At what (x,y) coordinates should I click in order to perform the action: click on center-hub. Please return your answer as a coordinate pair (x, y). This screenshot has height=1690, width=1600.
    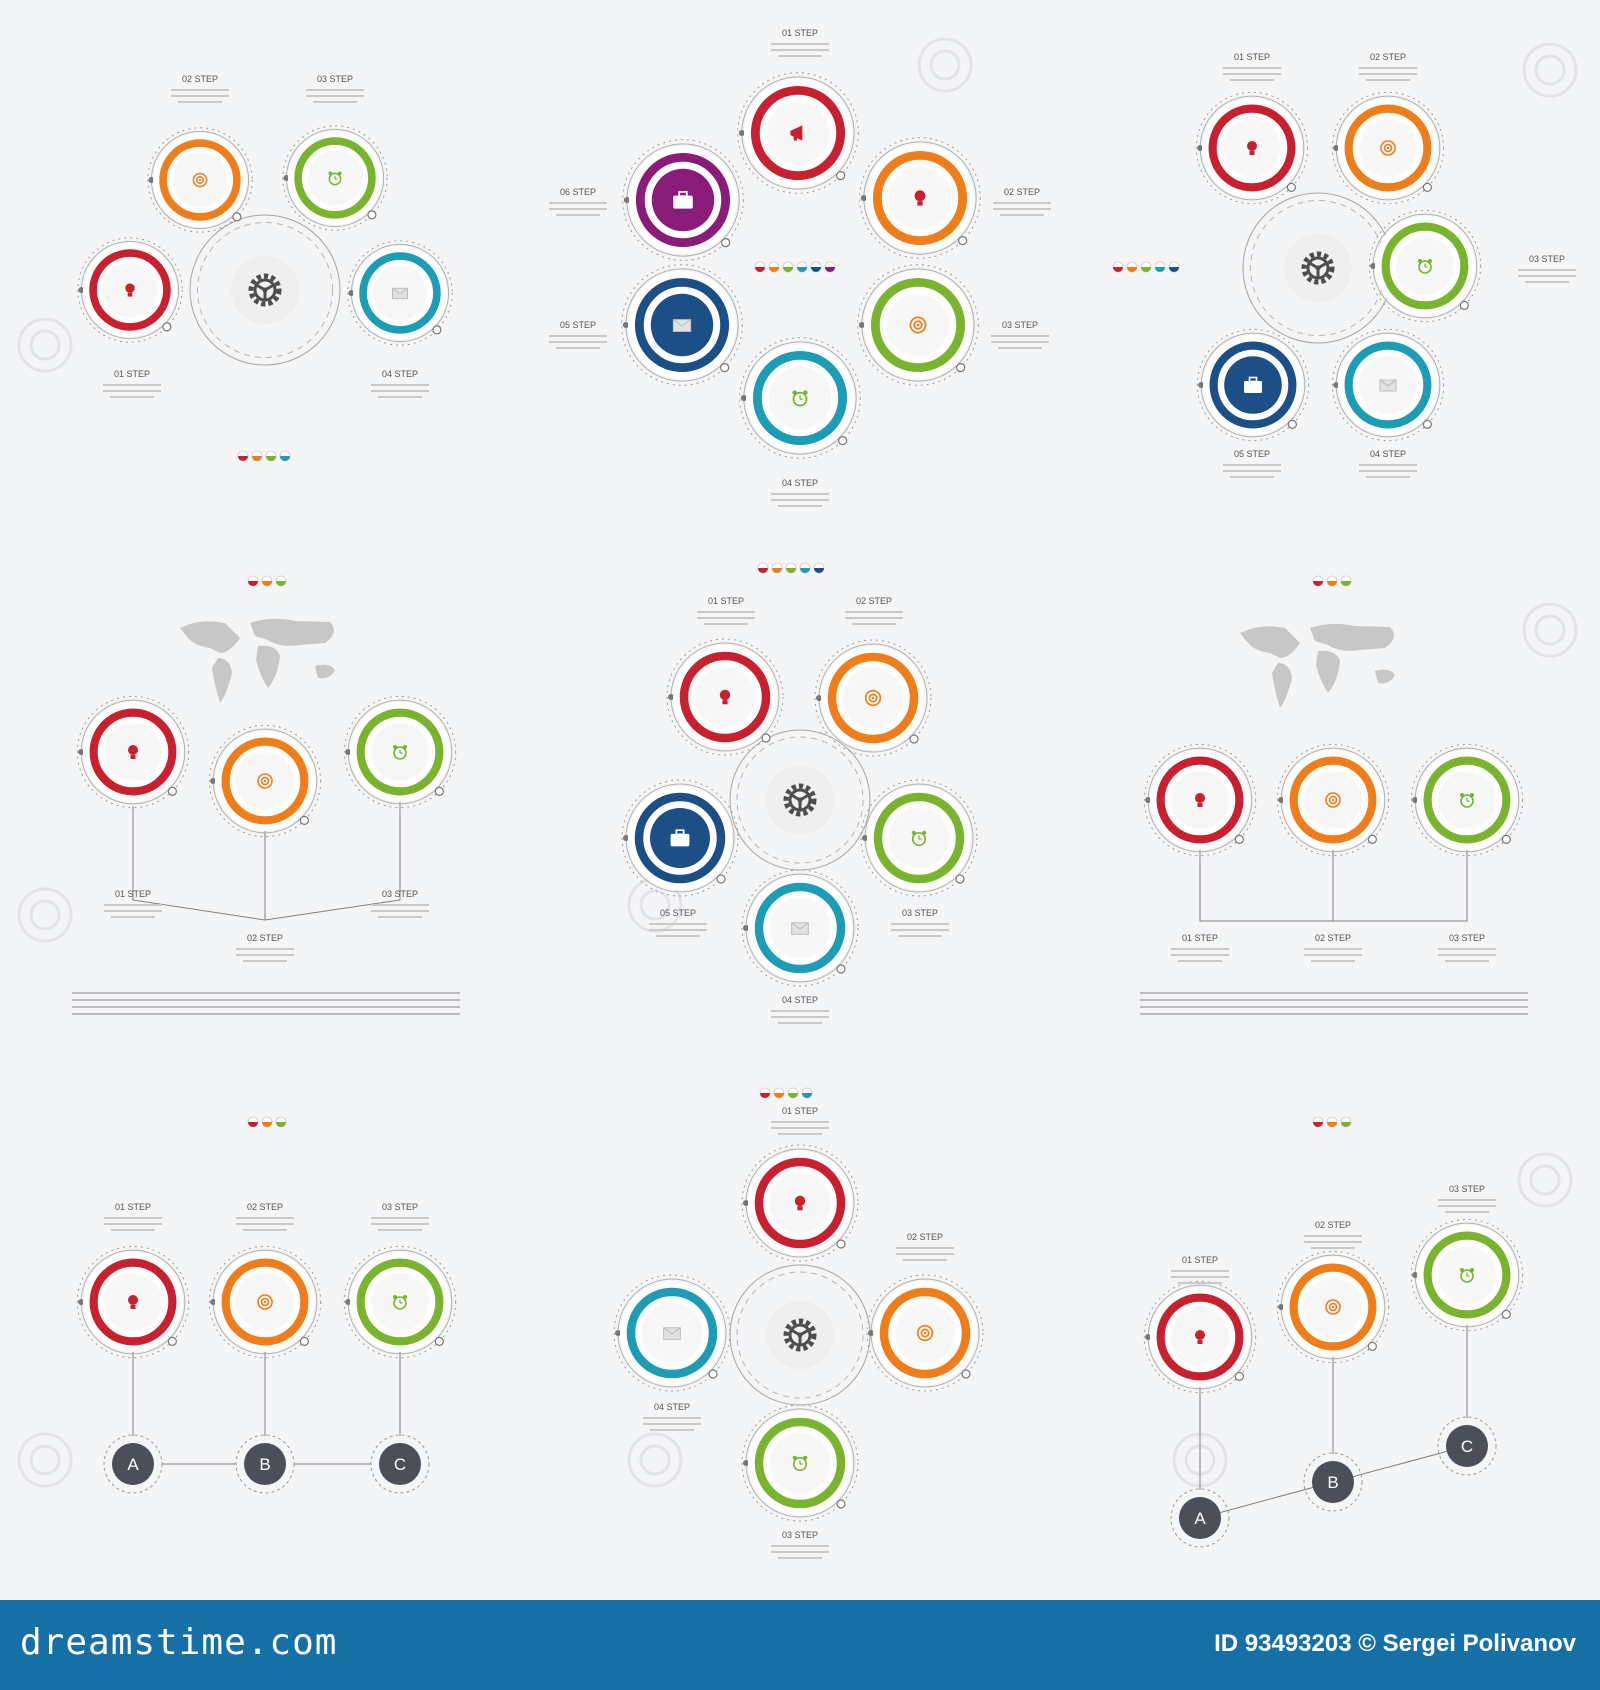
    Looking at the image, I should click on (265, 290).